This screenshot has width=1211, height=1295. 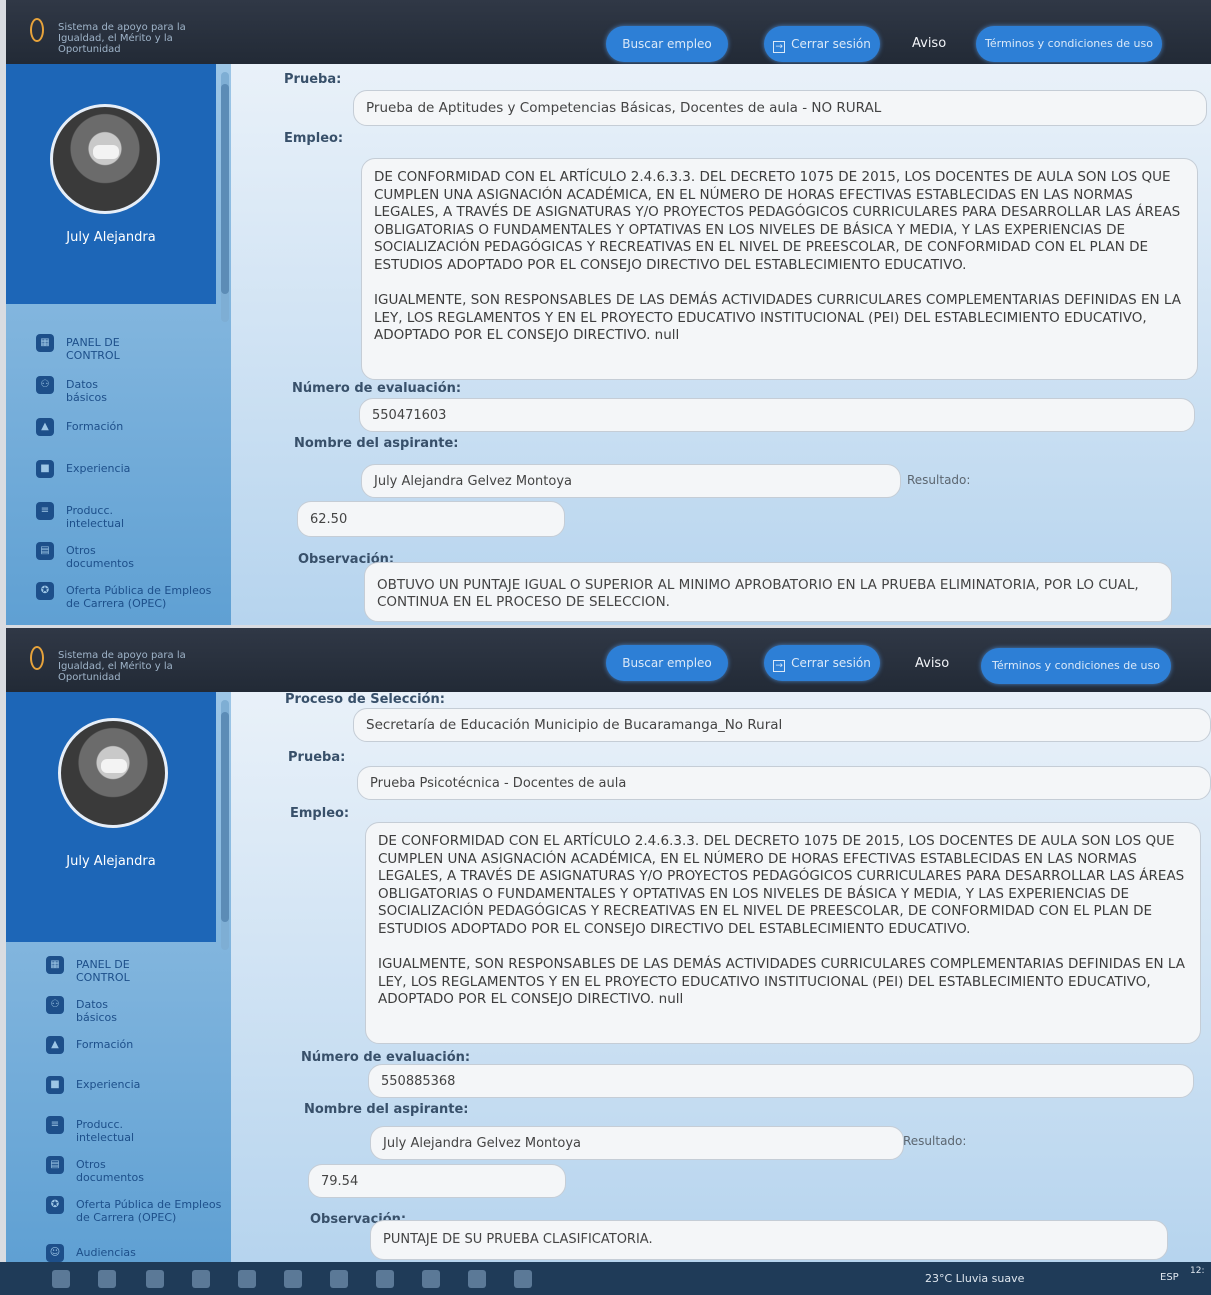 I want to click on clock: 12:, so click(x=1197, y=1271).